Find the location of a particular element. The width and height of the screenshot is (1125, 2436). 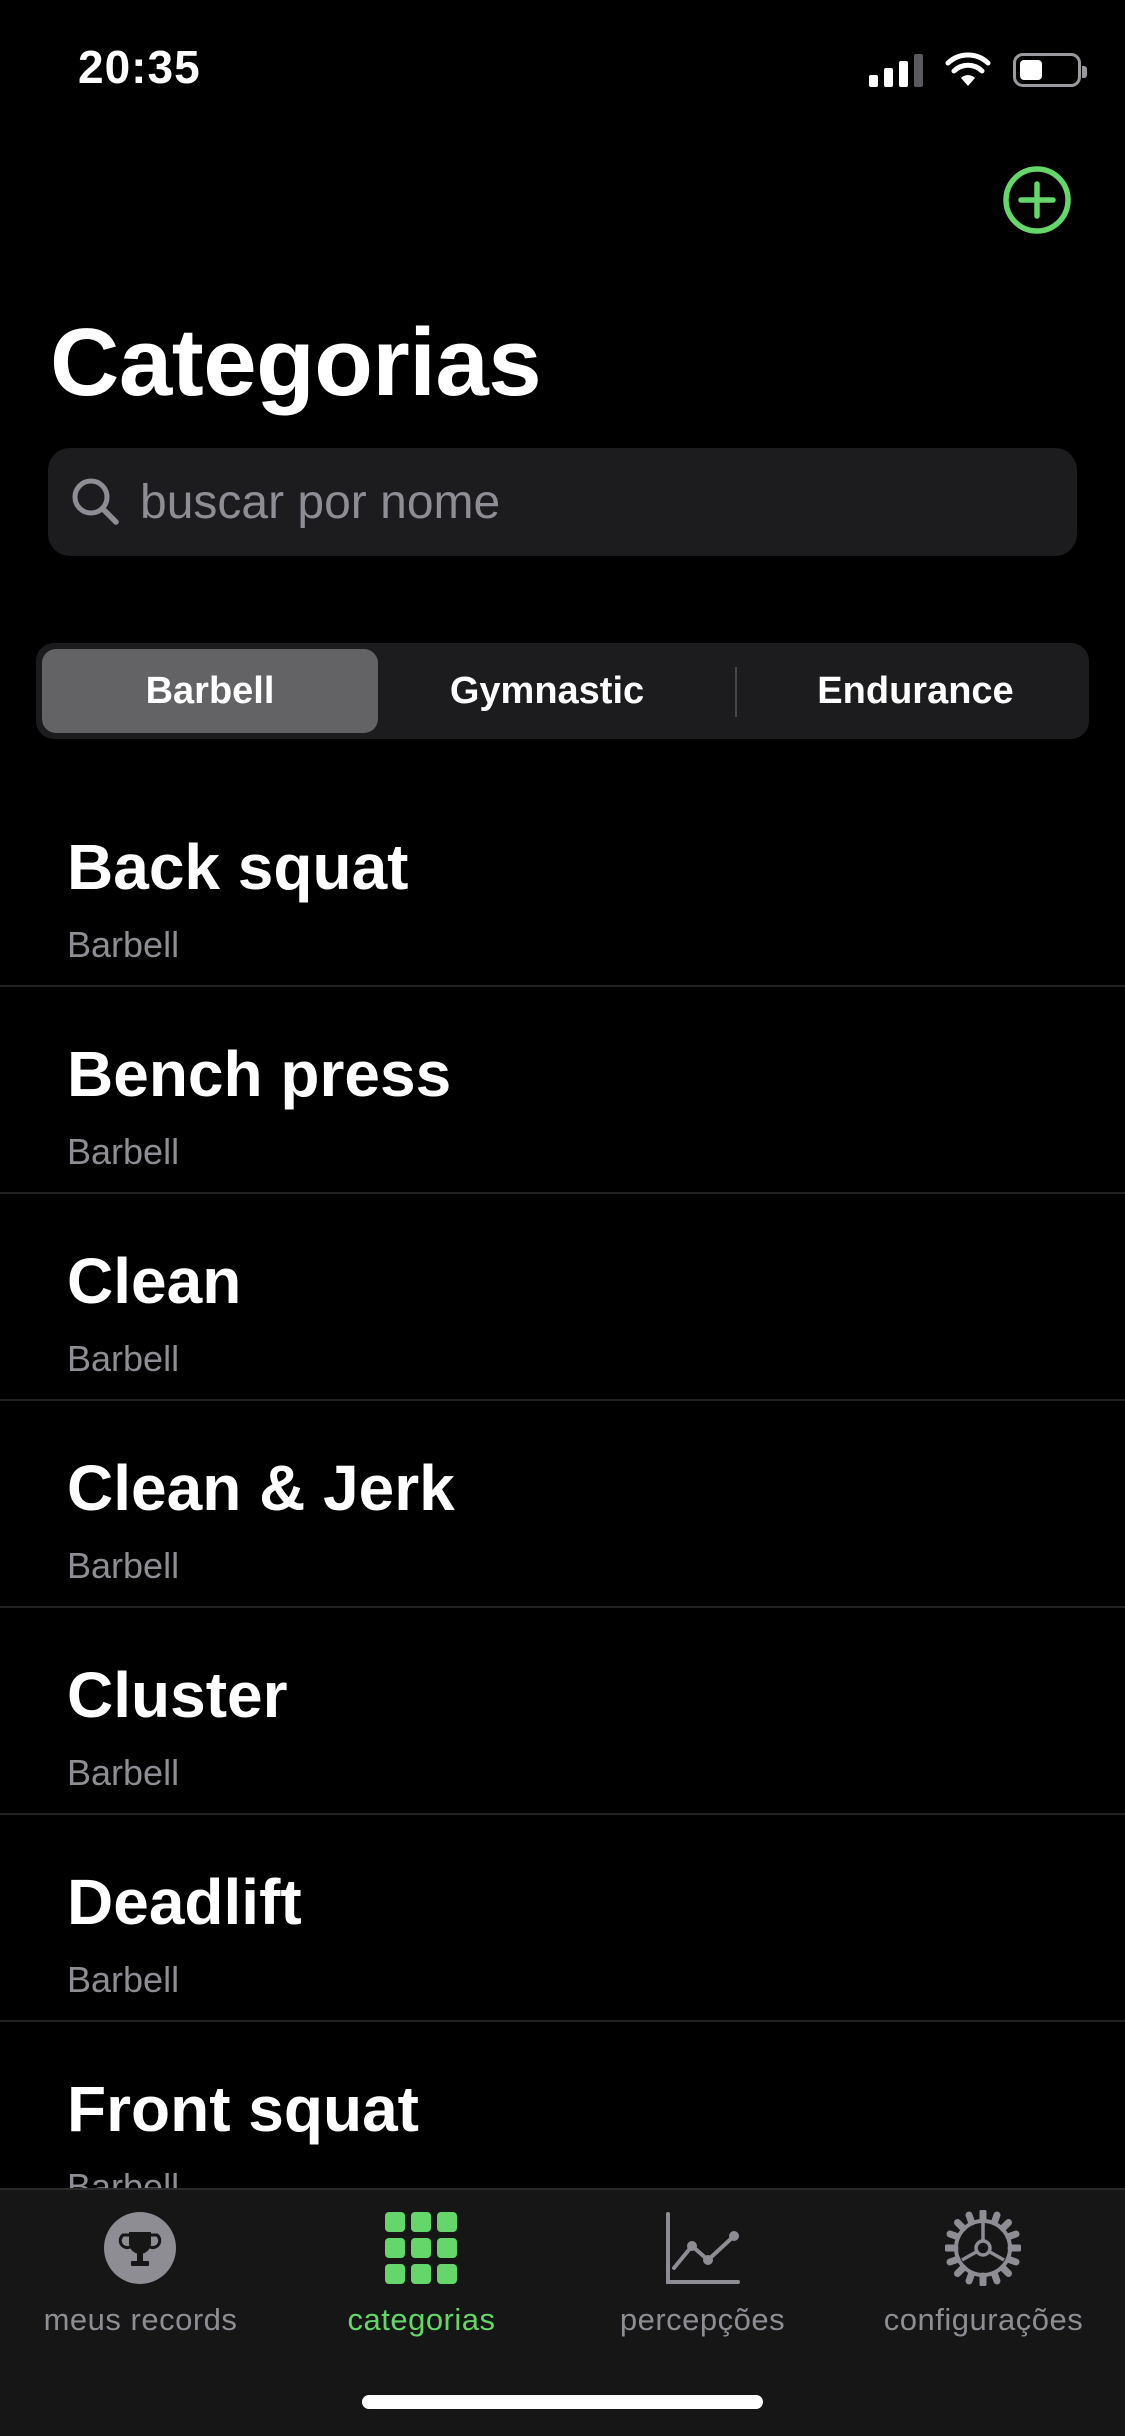

segment-gymnastic: Gymnastic is located at coordinates (547, 691).